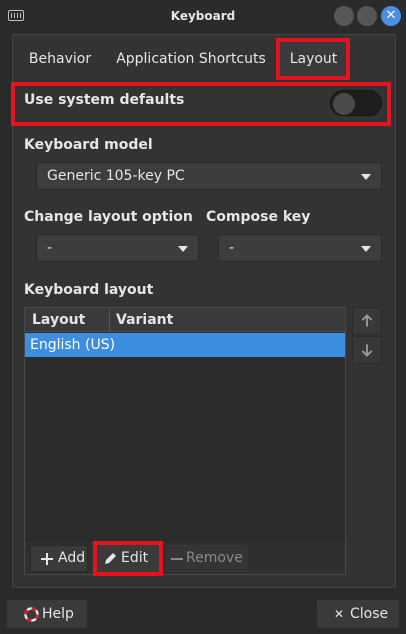  I want to click on column-header-layout: Layout, so click(58, 320).